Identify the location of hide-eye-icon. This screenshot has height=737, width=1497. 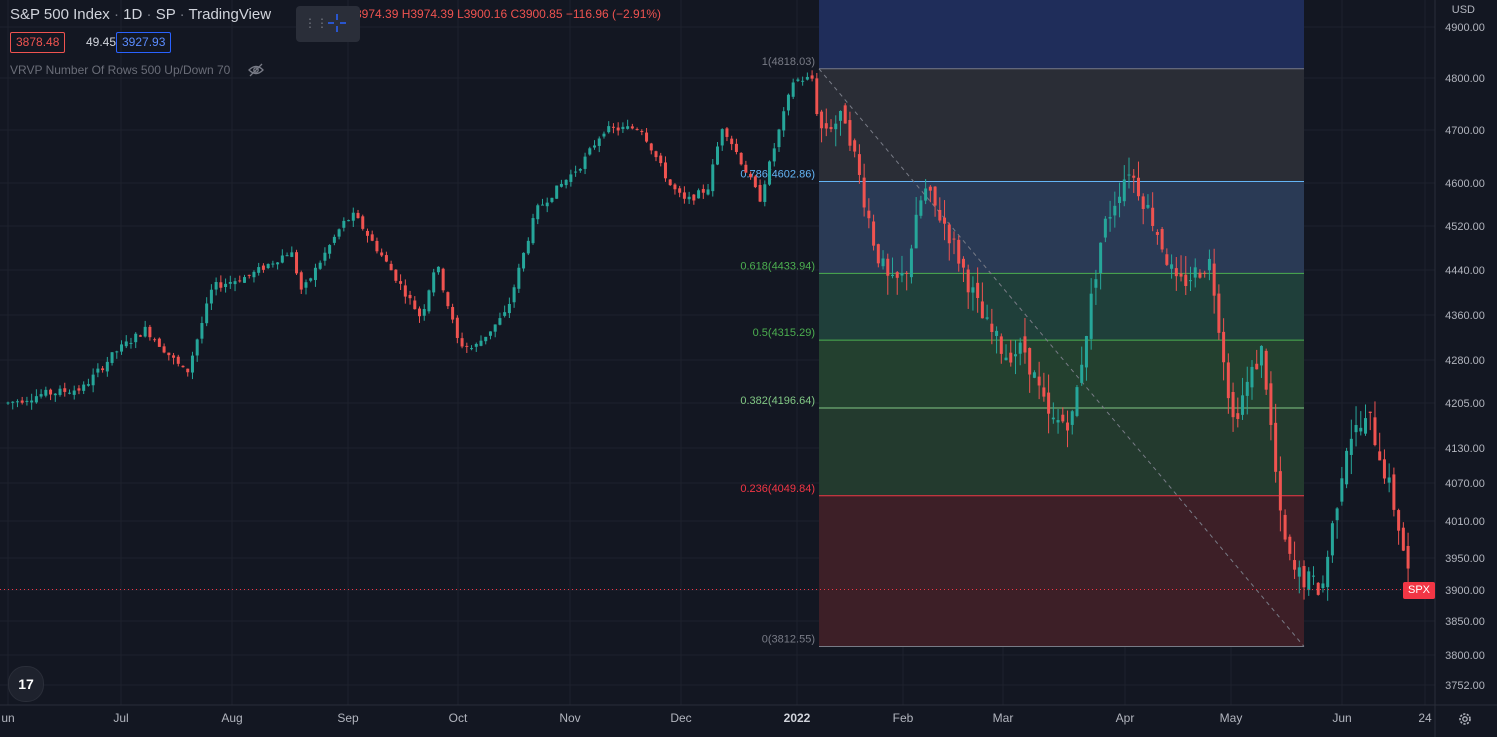
(256, 70).